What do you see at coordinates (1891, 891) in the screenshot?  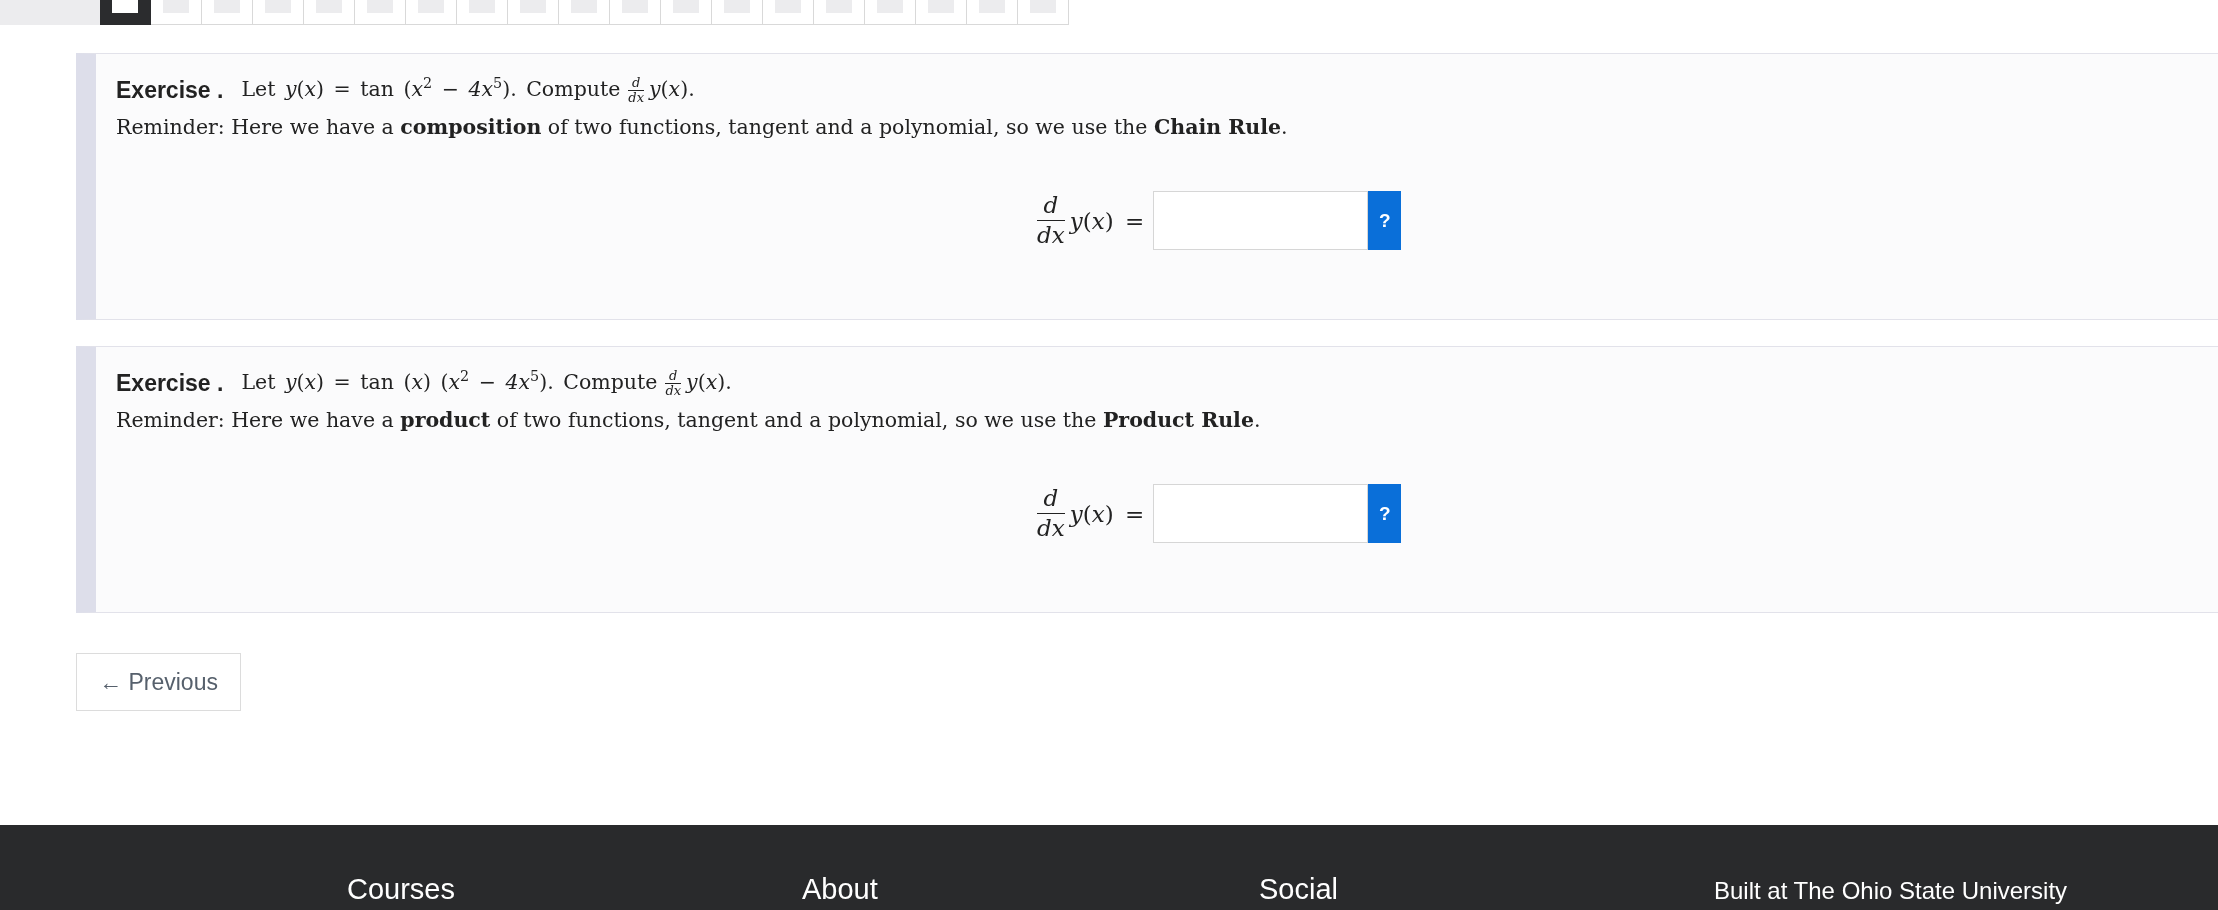 I see `footer-credit: Built at The Ohio State University` at bounding box center [1891, 891].